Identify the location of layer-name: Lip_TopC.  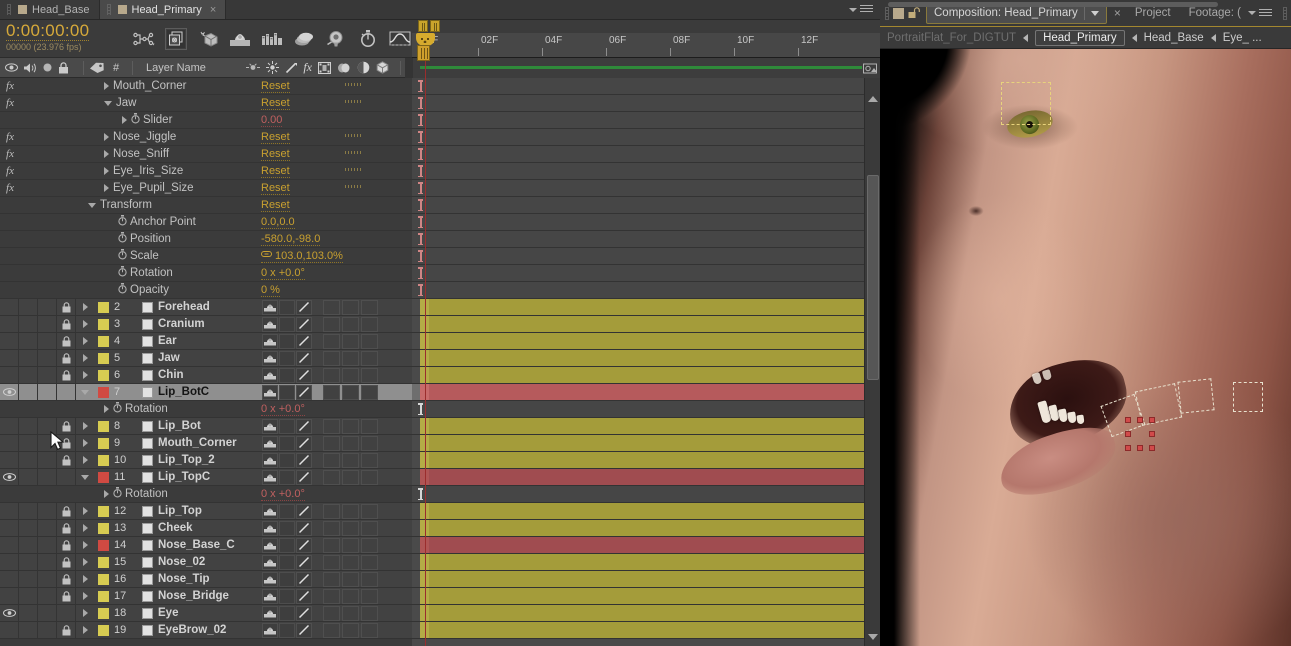
(209, 477).